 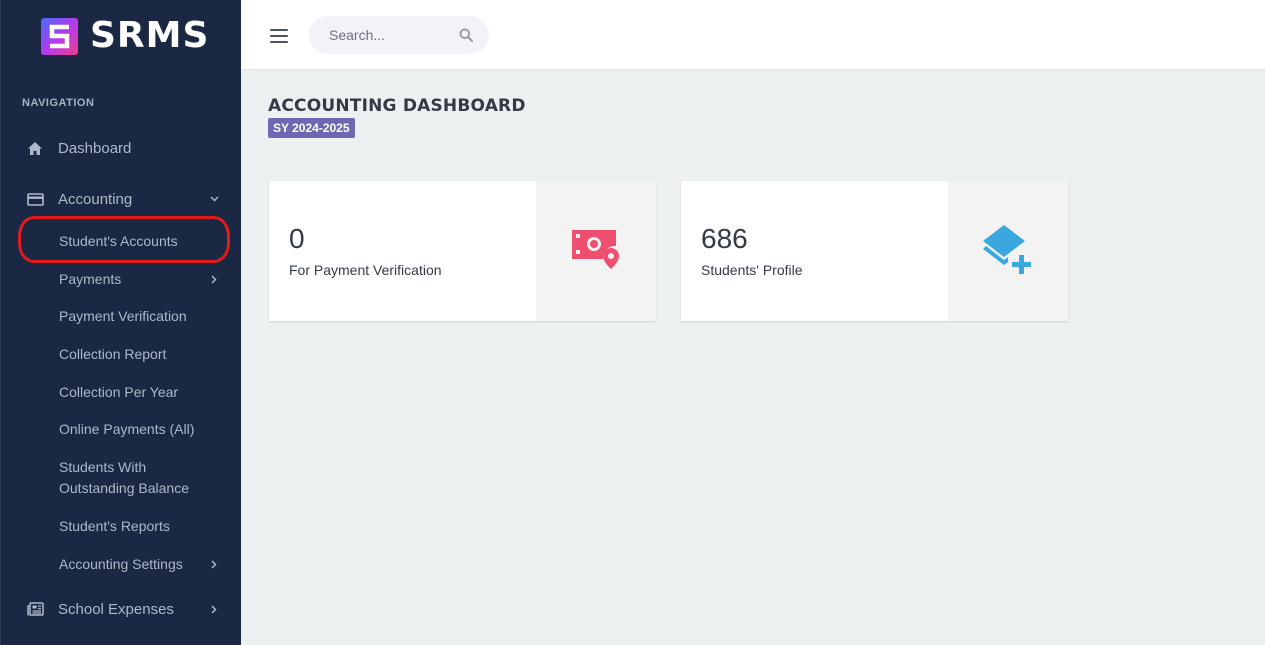 I want to click on srms-logo-icon, so click(x=59, y=36).